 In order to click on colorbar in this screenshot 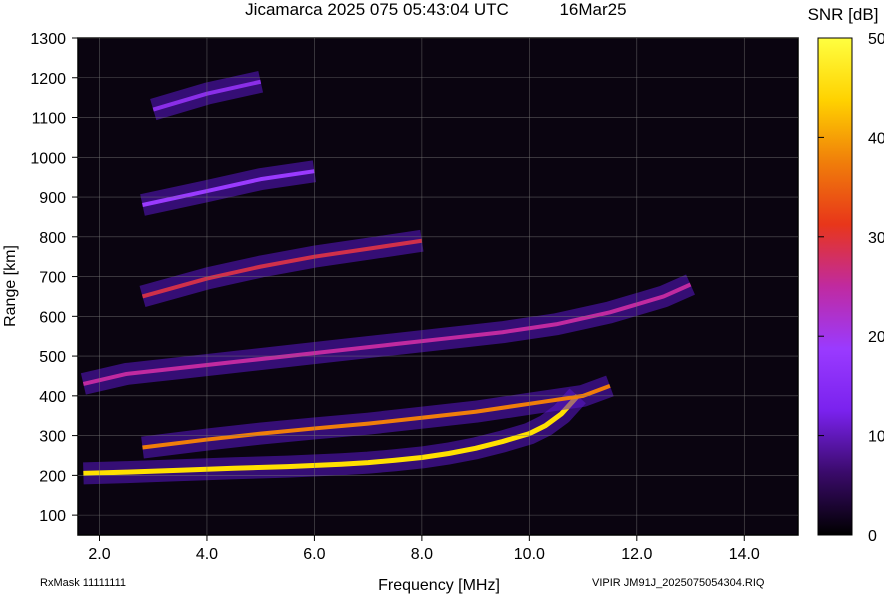, I will do `click(835, 286)`.